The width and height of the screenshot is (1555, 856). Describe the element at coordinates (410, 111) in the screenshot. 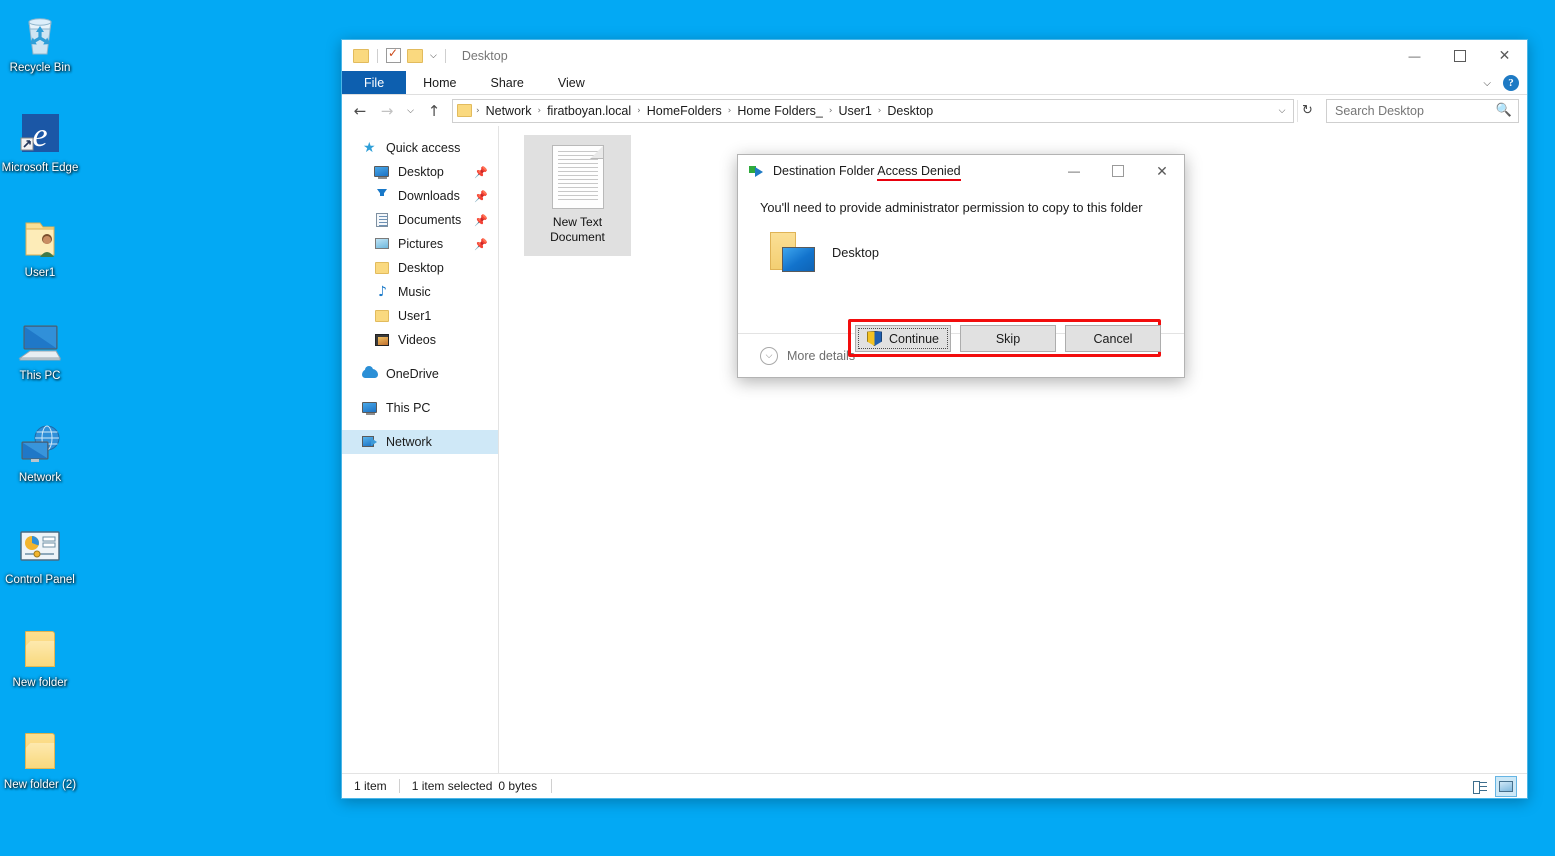

I see `recent-locations-button: ⌵` at that location.